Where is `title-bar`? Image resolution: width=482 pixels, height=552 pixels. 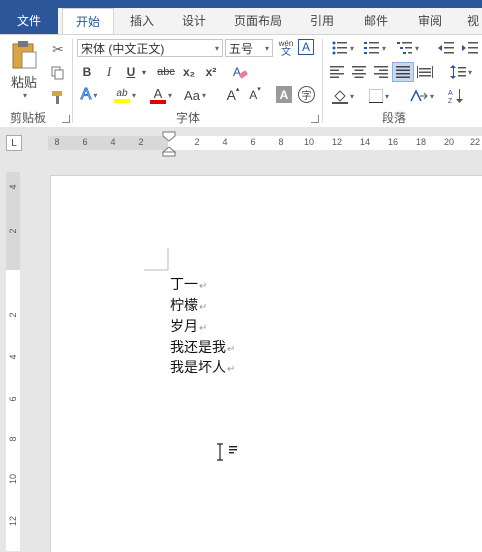 title-bar is located at coordinates (241, 4).